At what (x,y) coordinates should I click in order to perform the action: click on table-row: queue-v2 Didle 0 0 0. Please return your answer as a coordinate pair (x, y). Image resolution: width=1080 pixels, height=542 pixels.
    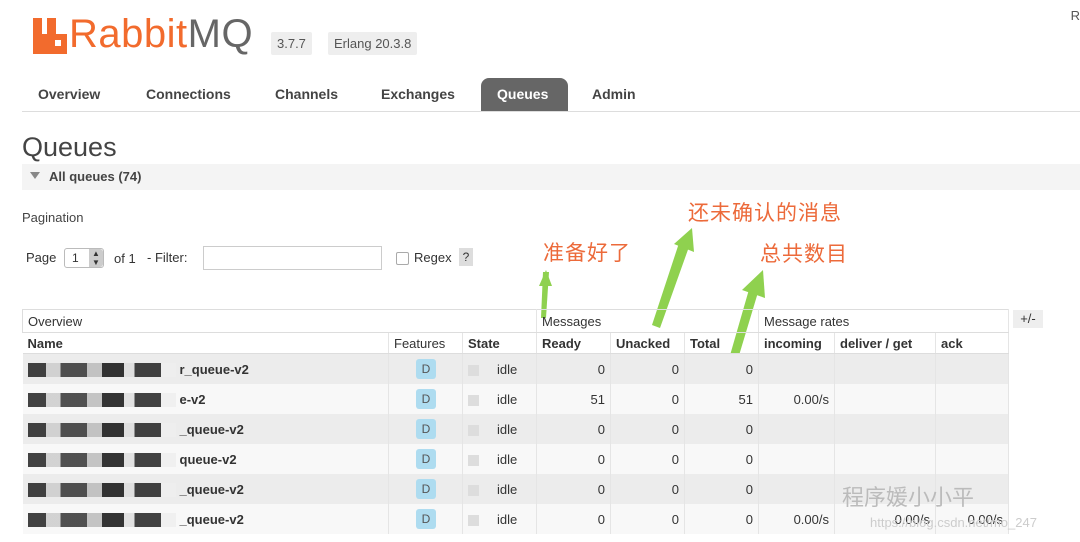
    Looking at the image, I should click on (515, 459).